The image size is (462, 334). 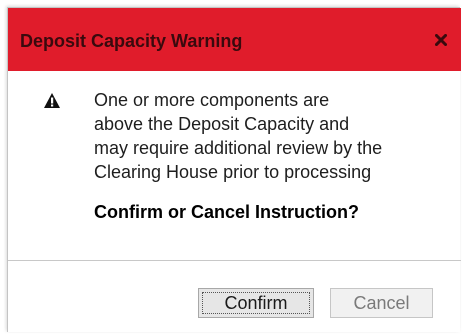 I want to click on confirm-button: Confirm, so click(x=256, y=303).